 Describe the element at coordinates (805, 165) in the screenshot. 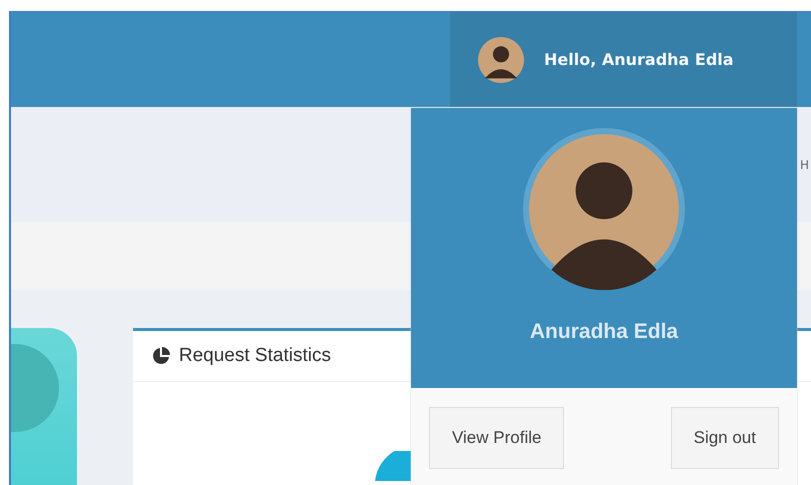

I see `side-label: H` at that location.